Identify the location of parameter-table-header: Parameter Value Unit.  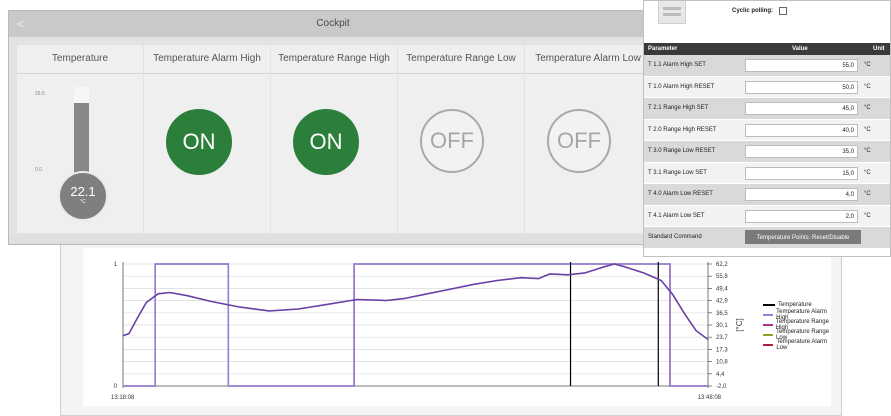
(767, 49).